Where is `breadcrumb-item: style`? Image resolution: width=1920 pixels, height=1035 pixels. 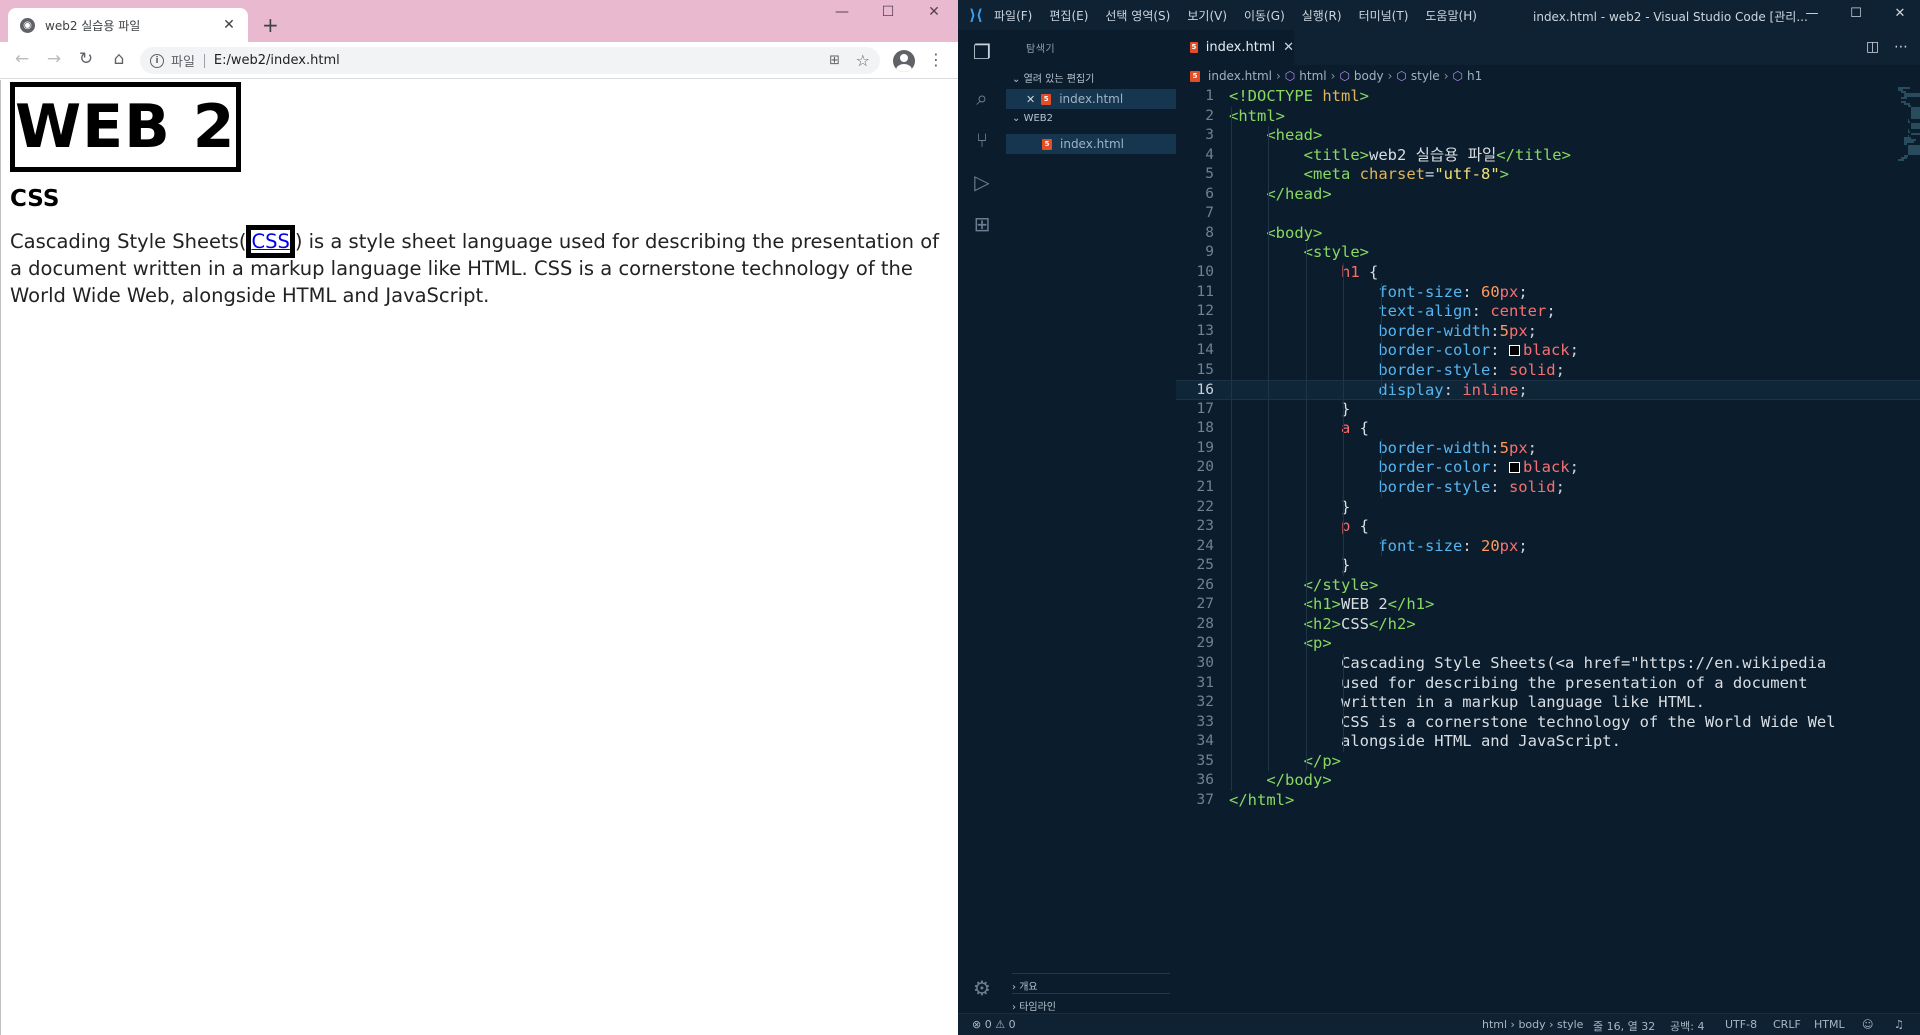
breadcrumb-item: style is located at coordinates (1425, 76).